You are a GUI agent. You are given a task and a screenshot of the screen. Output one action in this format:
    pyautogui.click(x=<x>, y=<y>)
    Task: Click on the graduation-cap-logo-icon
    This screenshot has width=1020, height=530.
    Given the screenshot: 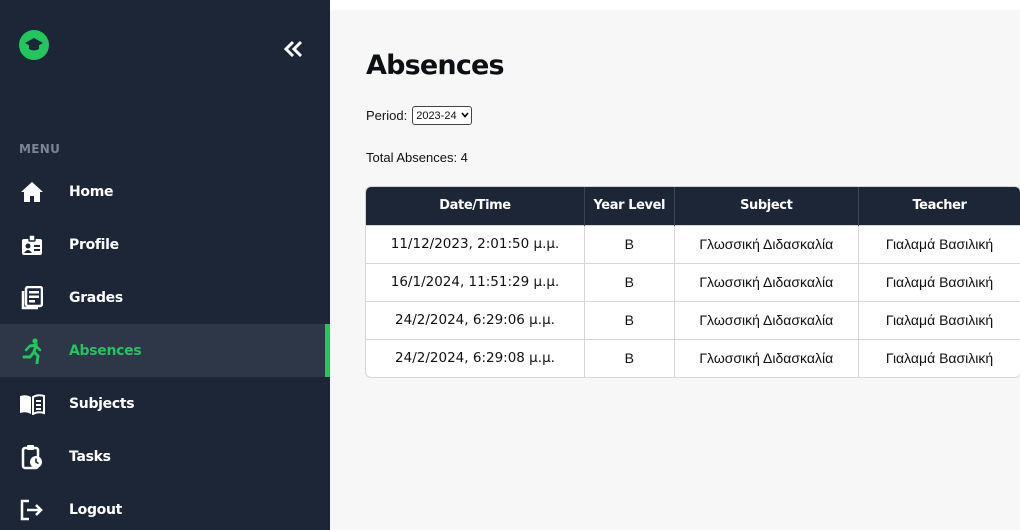 What is the action you would take?
    pyautogui.click(x=34, y=45)
    